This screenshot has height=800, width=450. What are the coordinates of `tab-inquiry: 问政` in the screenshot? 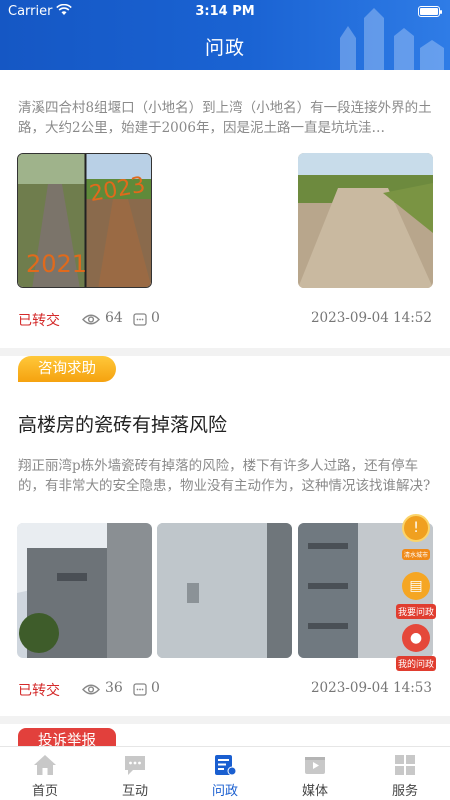 It's located at (225, 773).